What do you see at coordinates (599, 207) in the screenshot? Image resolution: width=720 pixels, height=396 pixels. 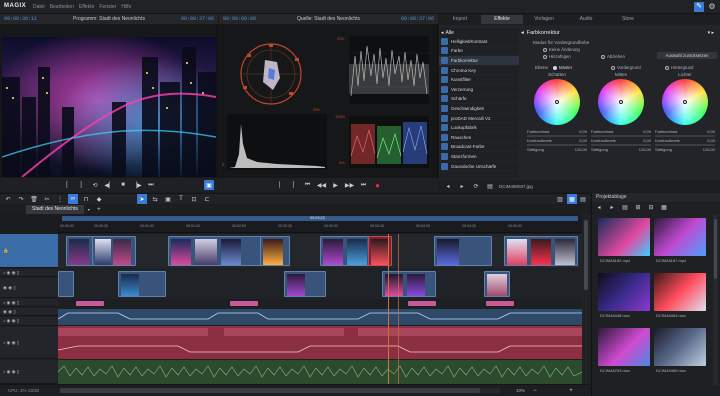 I see `bin-back-icon: ◂` at bounding box center [599, 207].